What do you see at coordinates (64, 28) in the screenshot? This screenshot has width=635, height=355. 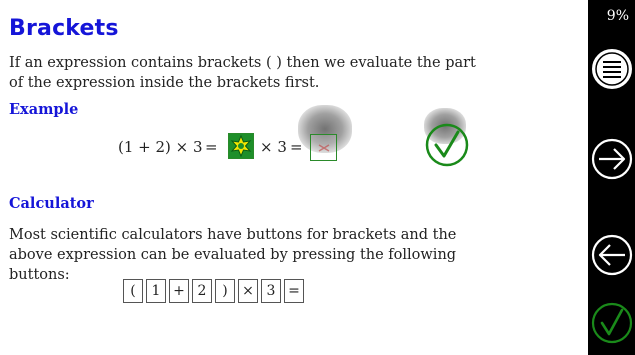 I see `page-title: Brackets` at bounding box center [64, 28].